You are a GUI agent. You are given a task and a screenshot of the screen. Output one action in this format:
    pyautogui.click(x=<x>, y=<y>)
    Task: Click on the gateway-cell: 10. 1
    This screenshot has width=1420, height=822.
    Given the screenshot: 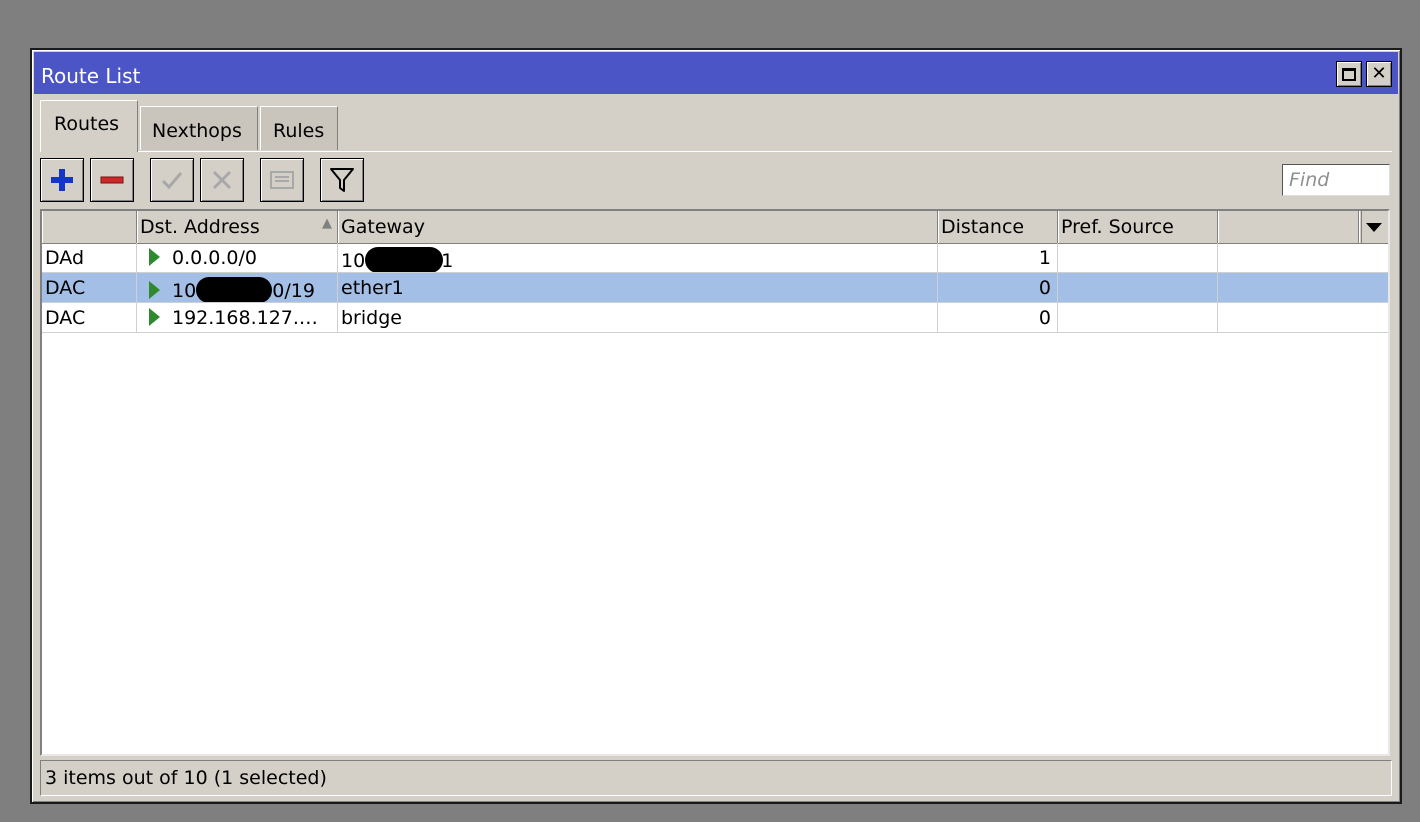 What is the action you would take?
    pyautogui.click(x=638, y=257)
    